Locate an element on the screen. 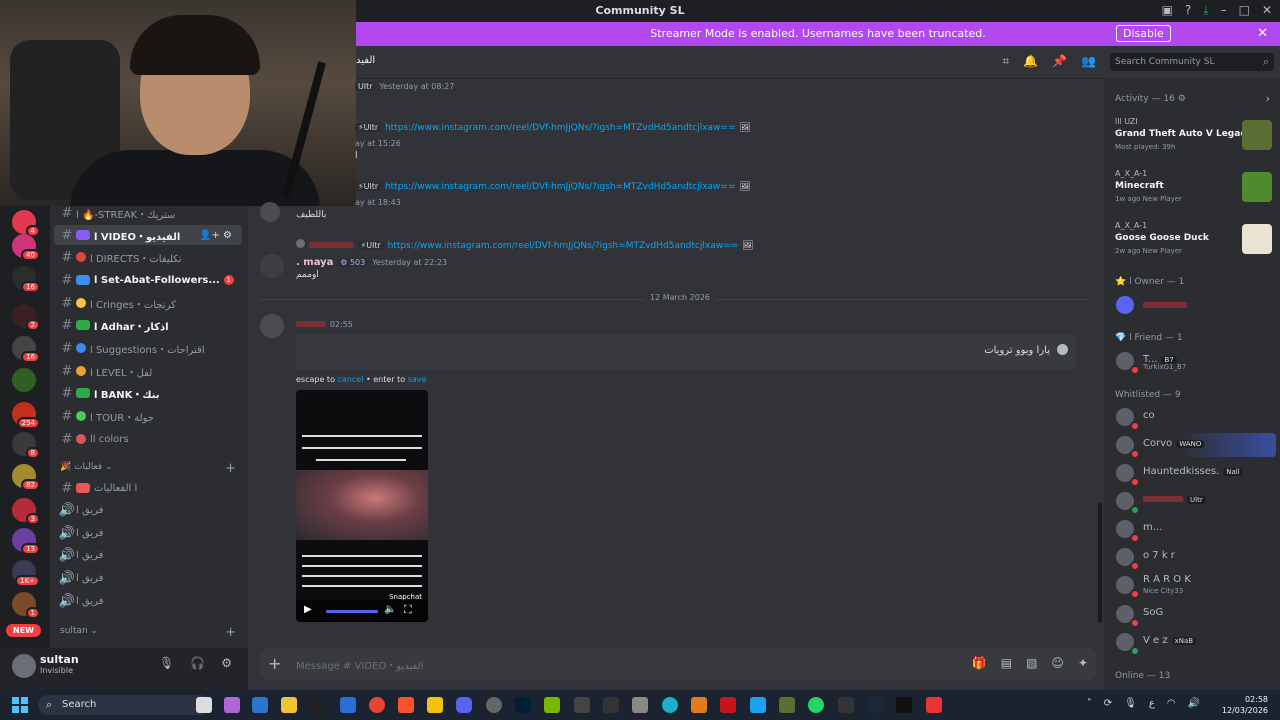  member-item: Hauntedkisses. Nall is located at coordinates (1193, 474).